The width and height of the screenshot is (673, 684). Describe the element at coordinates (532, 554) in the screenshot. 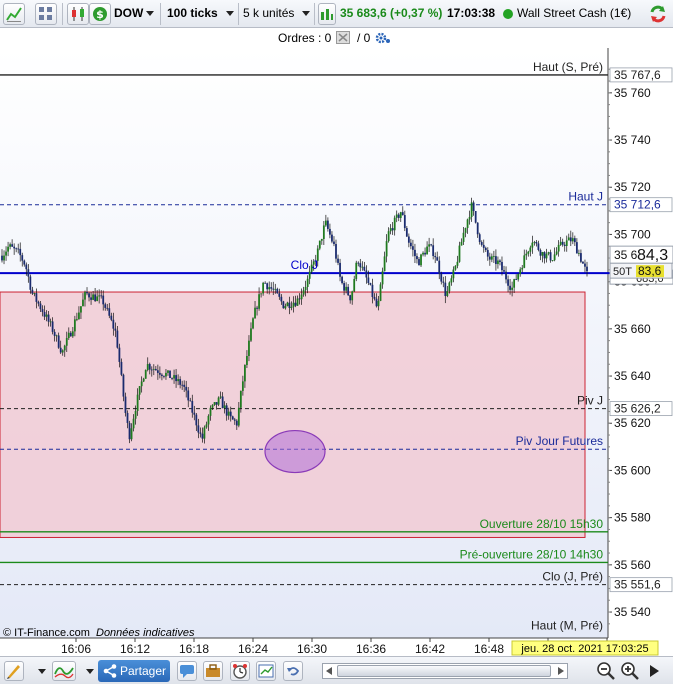

I see `level-label-6: Pré-ouverture 28/10 14h30` at that location.